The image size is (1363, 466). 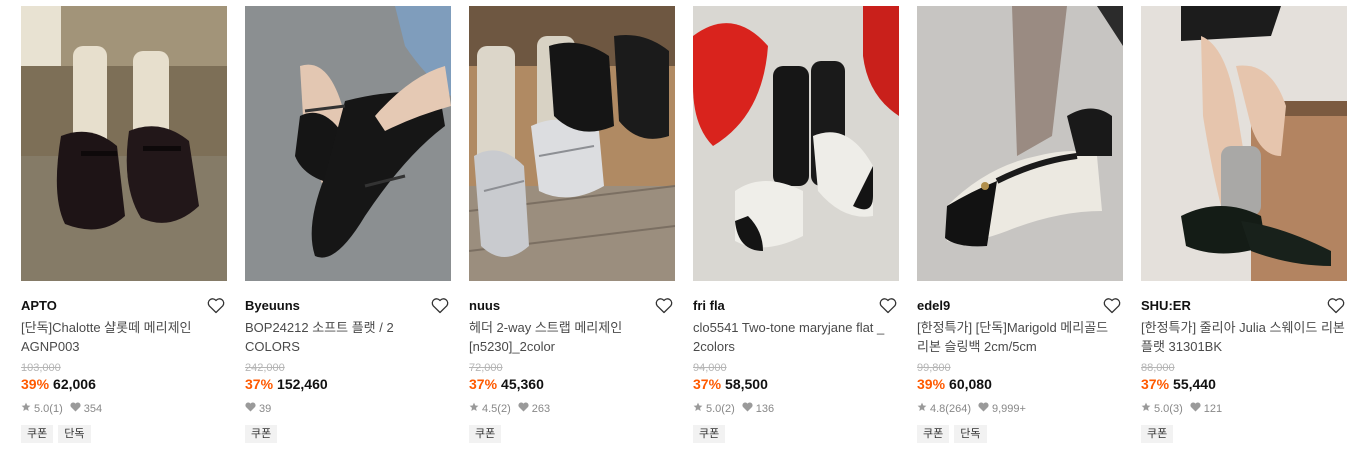 What do you see at coordinates (1244, 409) in the screenshot?
I see `review-meta: 5.0 (3) 121` at bounding box center [1244, 409].